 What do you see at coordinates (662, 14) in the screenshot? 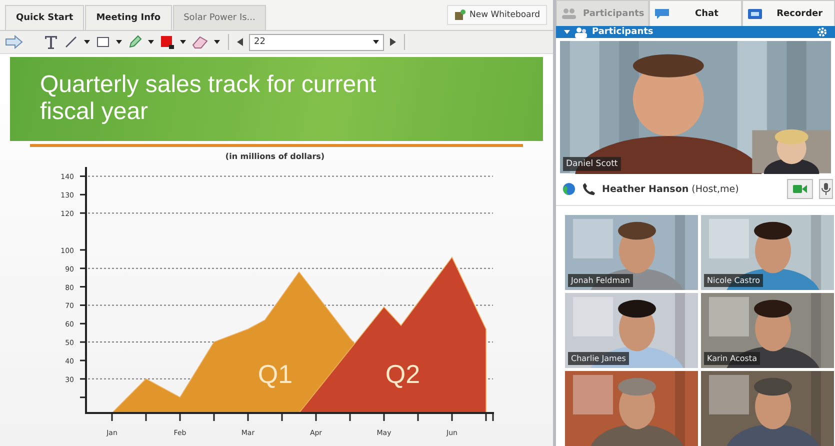
I see `chat-bubble-icon` at bounding box center [662, 14].